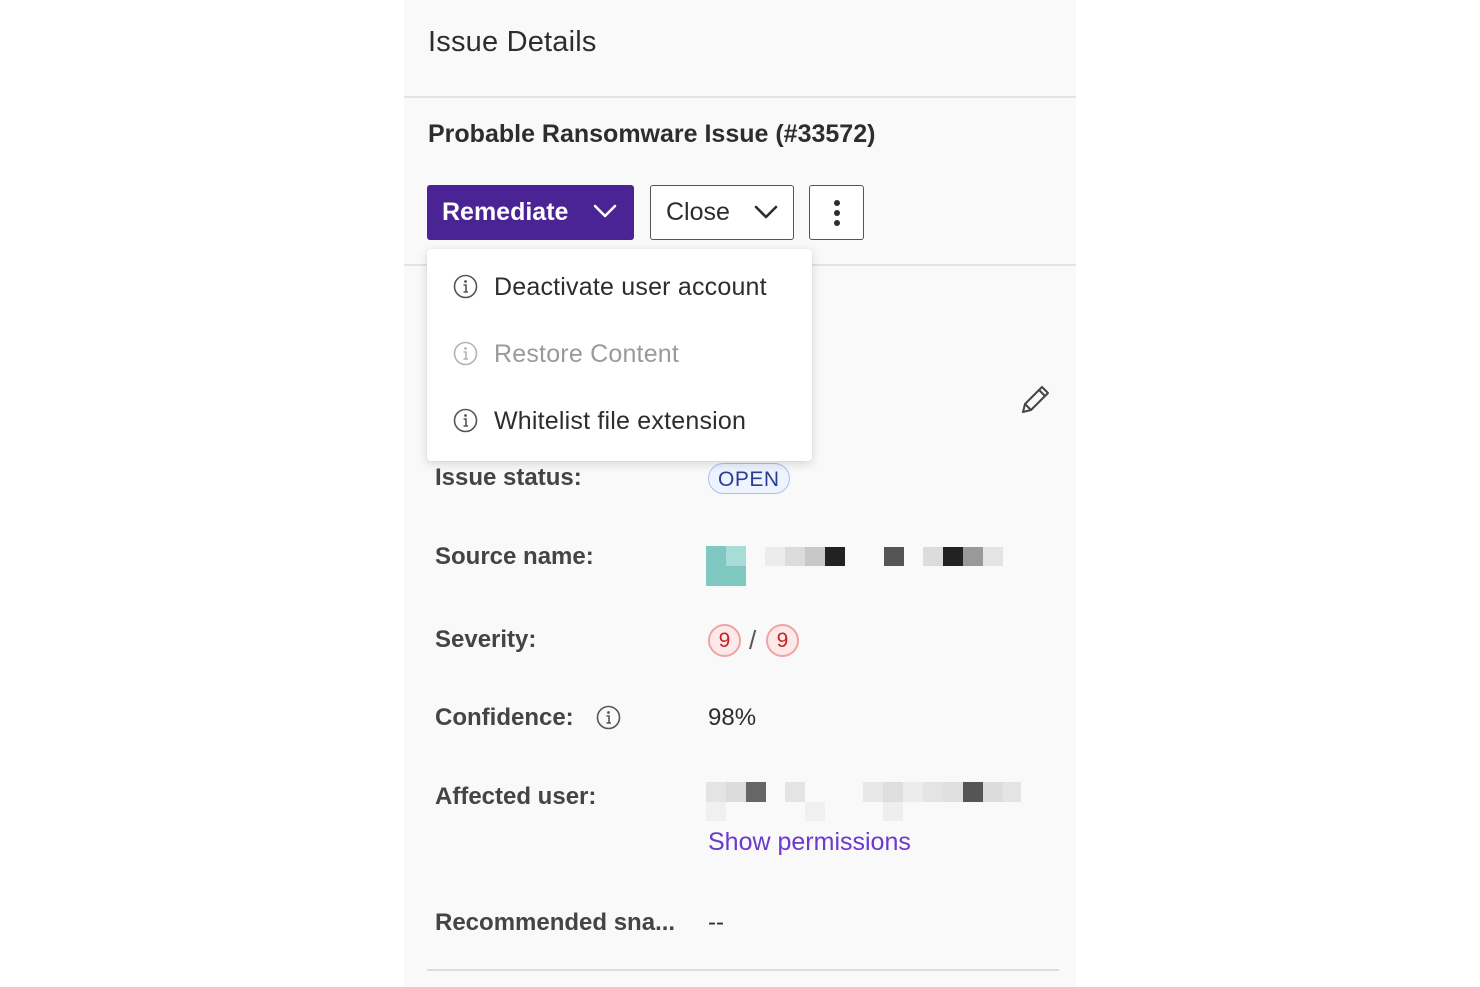  I want to click on affected-user-label: Affected user:, so click(516, 796).